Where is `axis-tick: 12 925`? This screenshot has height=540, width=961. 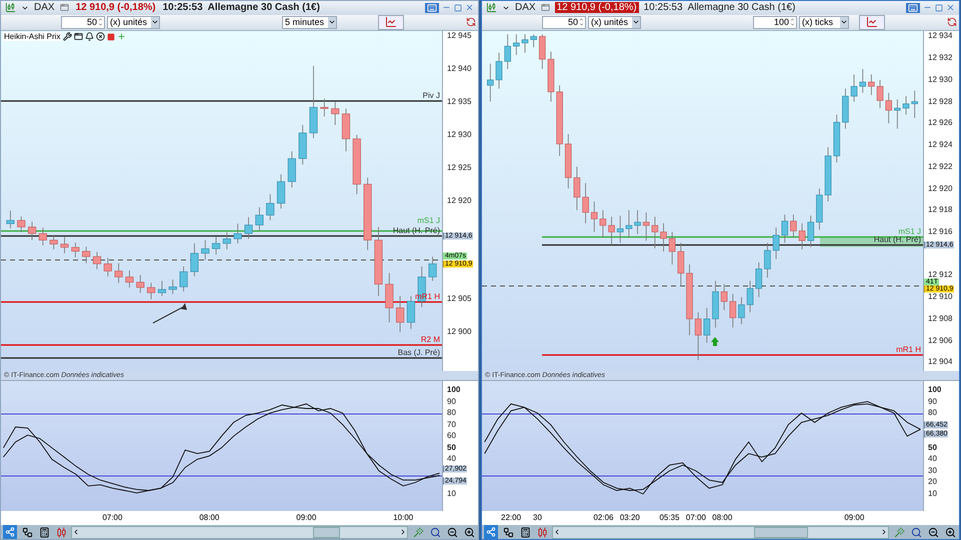
axis-tick: 12 925 is located at coordinates (459, 168).